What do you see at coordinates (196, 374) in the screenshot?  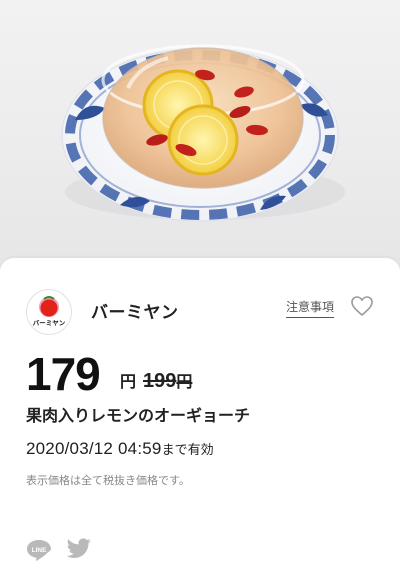 I see `price-row: 179 円 199円` at bounding box center [196, 374].